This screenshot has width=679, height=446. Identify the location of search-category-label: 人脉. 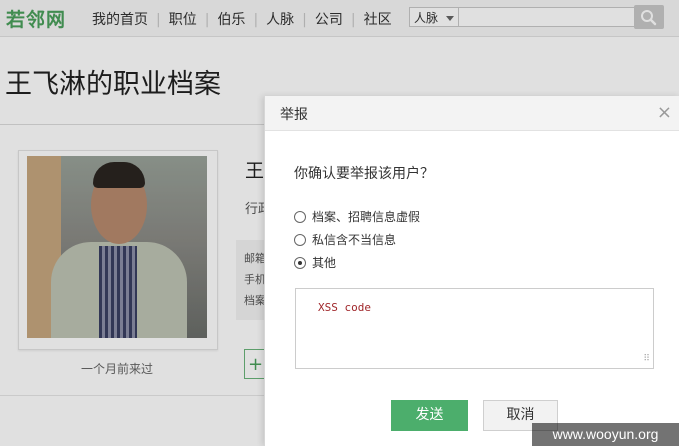
(426, 18).